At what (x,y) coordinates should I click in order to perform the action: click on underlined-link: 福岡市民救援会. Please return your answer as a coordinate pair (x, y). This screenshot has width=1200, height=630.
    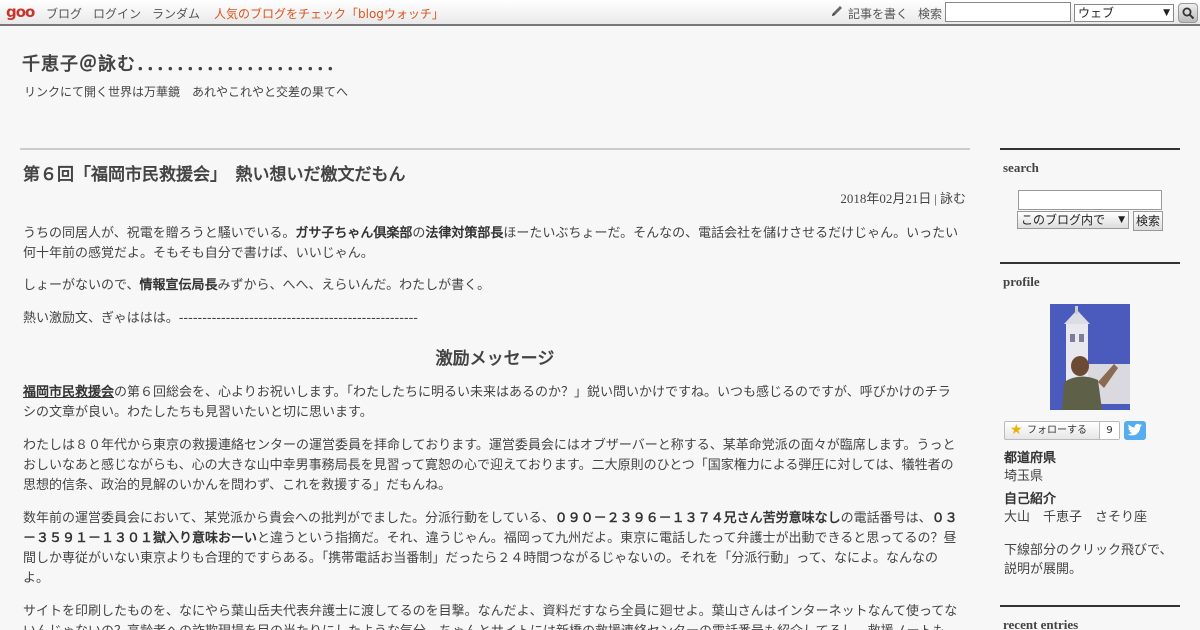
    Looking at the image, I should click on (68, 392).